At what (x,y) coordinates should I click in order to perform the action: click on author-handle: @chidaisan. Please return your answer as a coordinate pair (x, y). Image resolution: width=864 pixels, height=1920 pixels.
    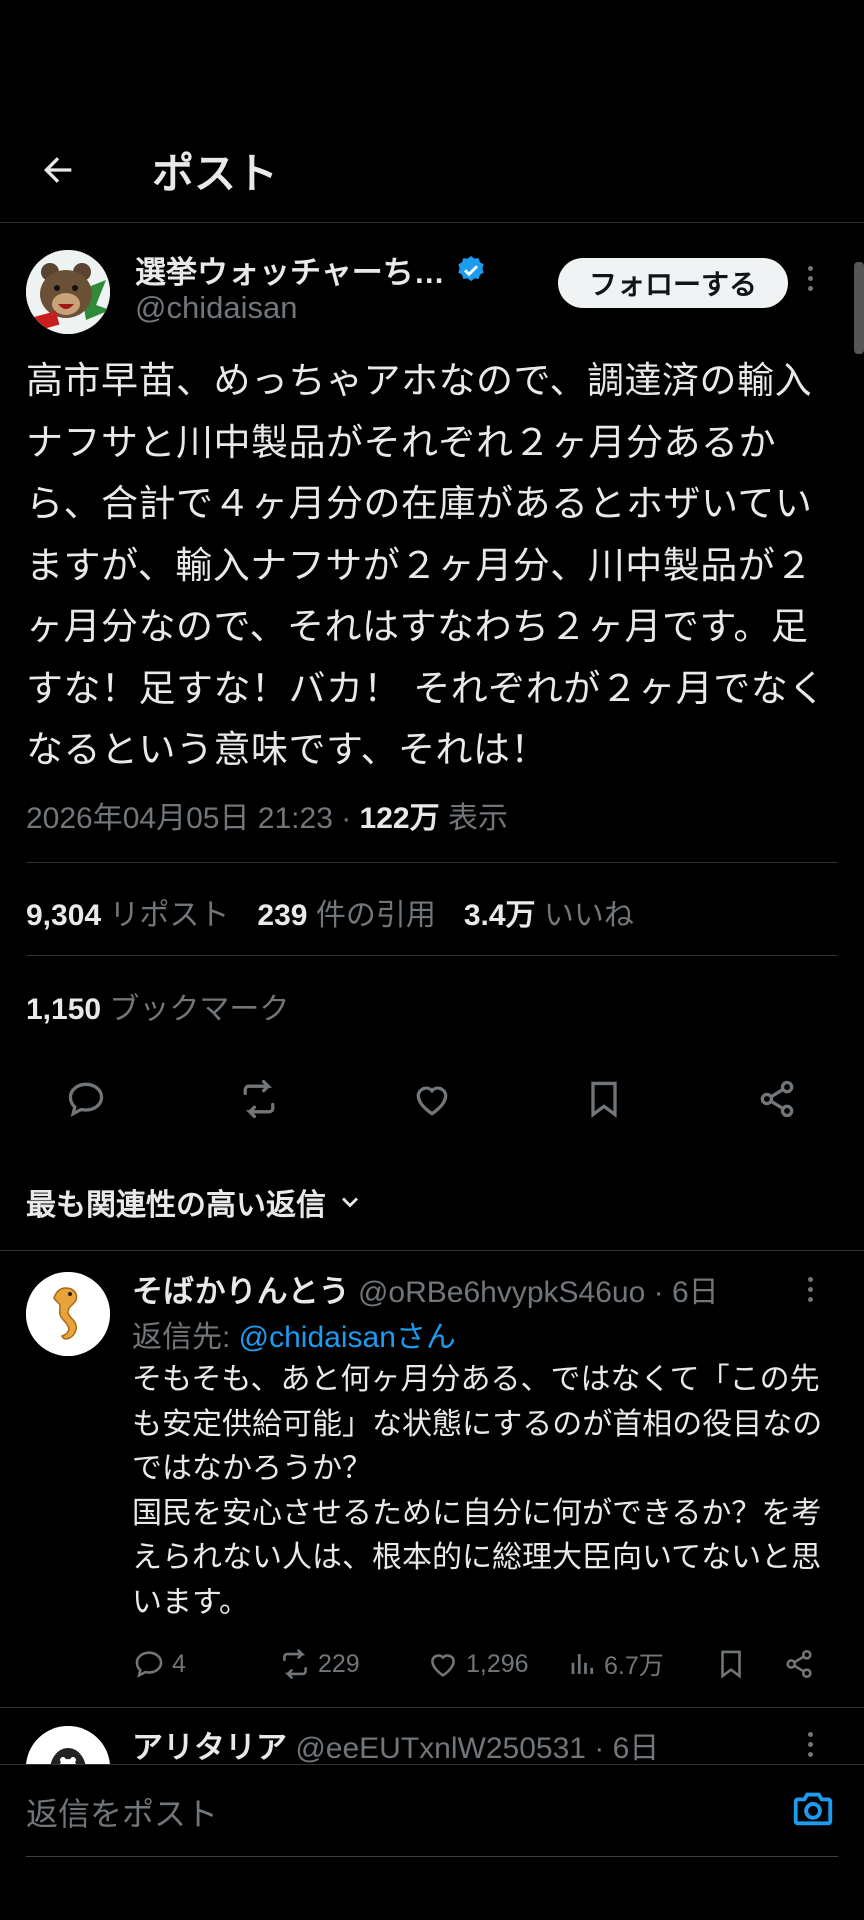
    Looking at the image, I should click on (216, 308).